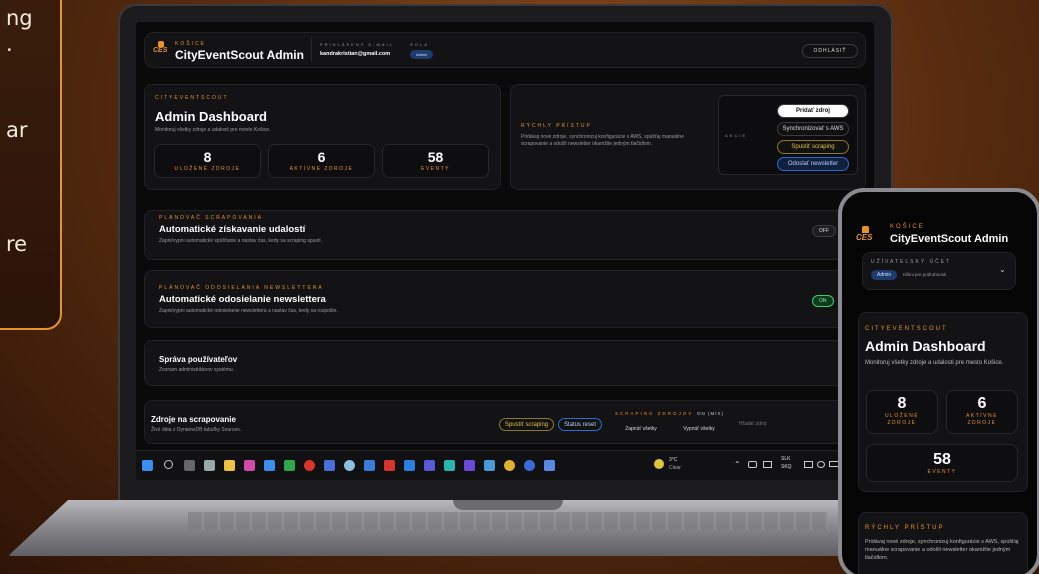 The image size is (1039, 574). Describe the element at coordinates (813, 164) in the screenshot. I see `send-newsletter-button: Odoslať newsletter` at that location.